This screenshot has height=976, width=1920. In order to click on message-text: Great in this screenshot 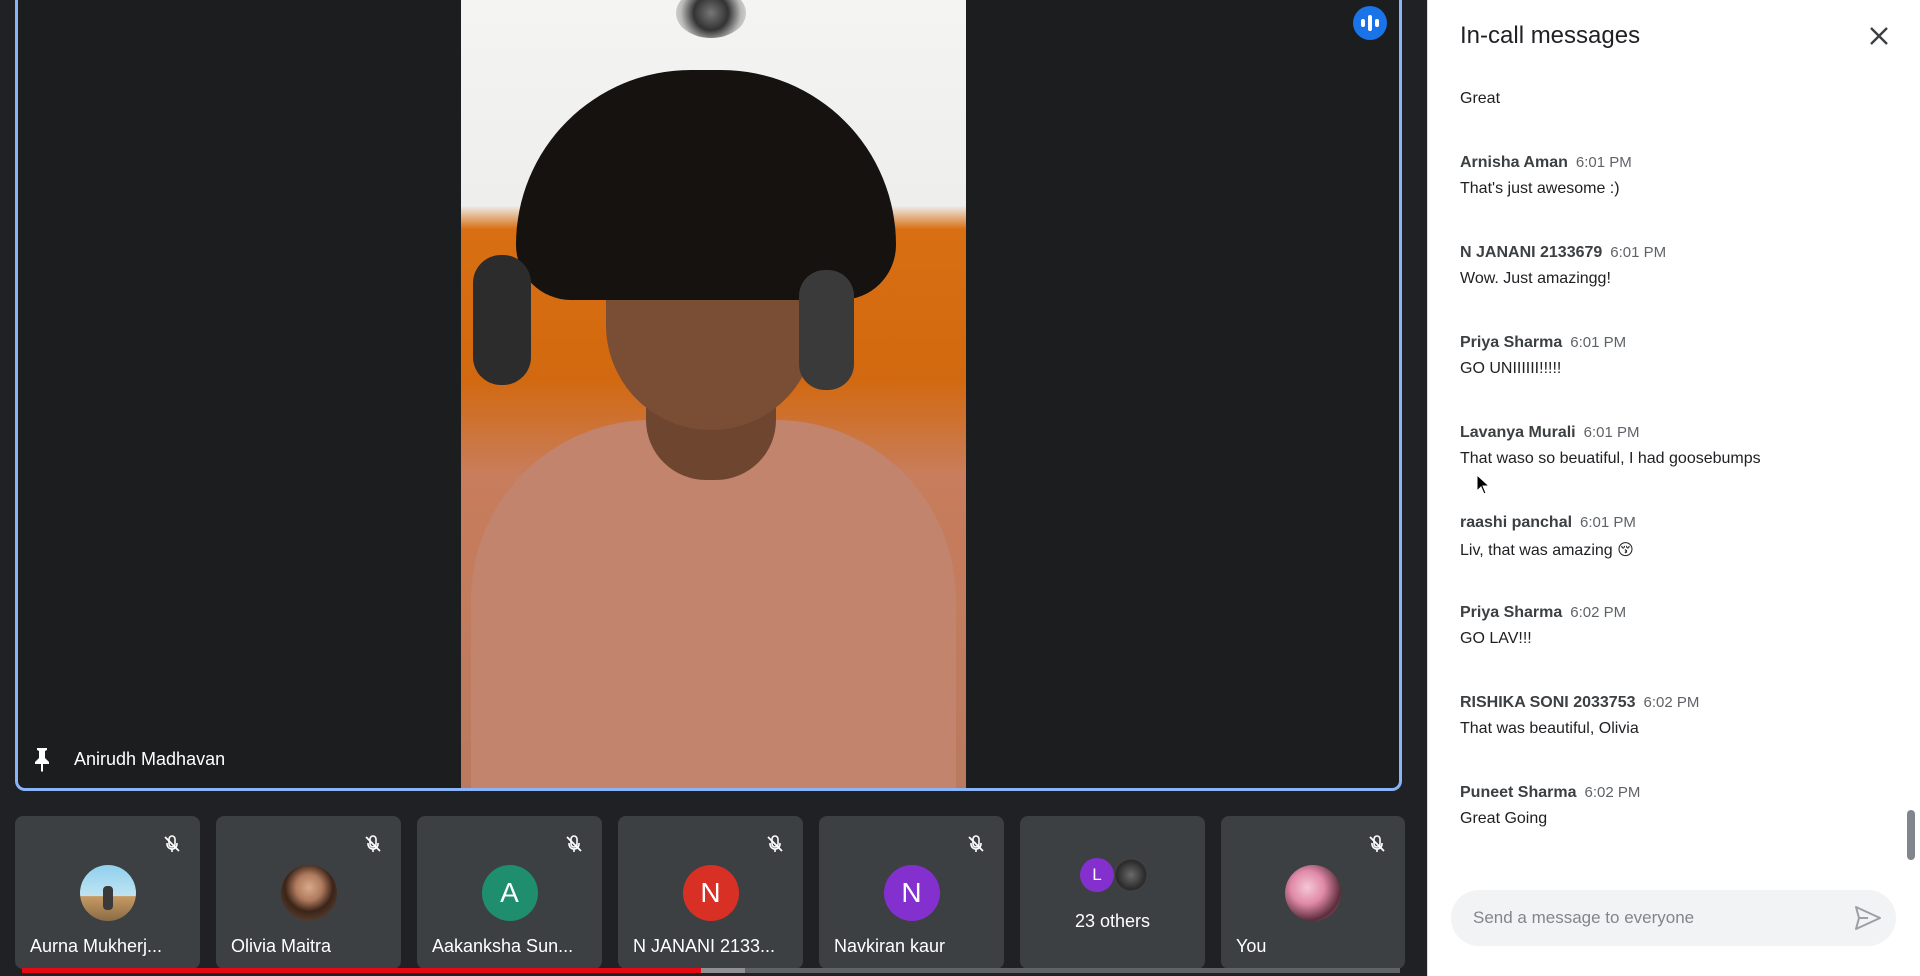, I will do `click(1480, 98)`.